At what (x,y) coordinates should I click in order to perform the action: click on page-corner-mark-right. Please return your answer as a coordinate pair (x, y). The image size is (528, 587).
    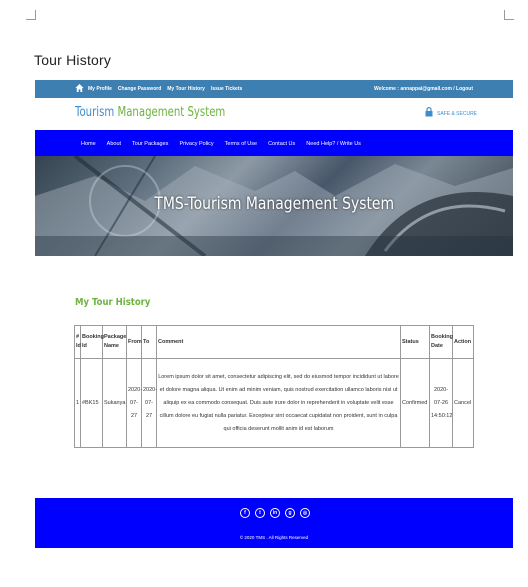
    Looking at the image, I should click on (509, 15).